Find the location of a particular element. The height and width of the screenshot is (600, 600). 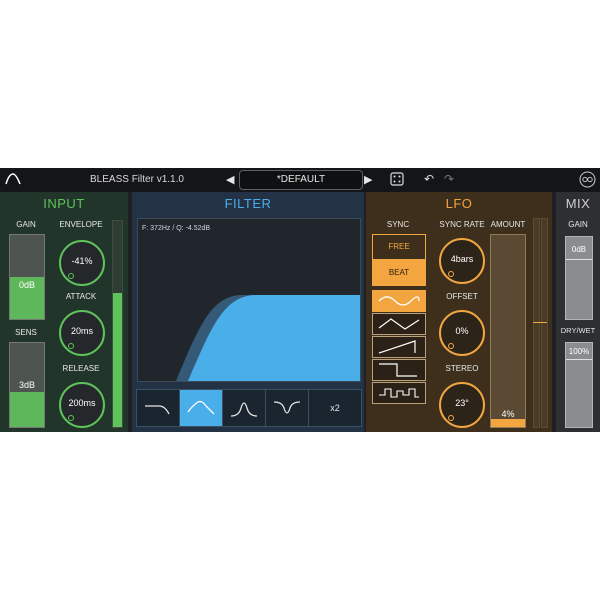

stereo-value: 23° is located at coordinates (462, 403).